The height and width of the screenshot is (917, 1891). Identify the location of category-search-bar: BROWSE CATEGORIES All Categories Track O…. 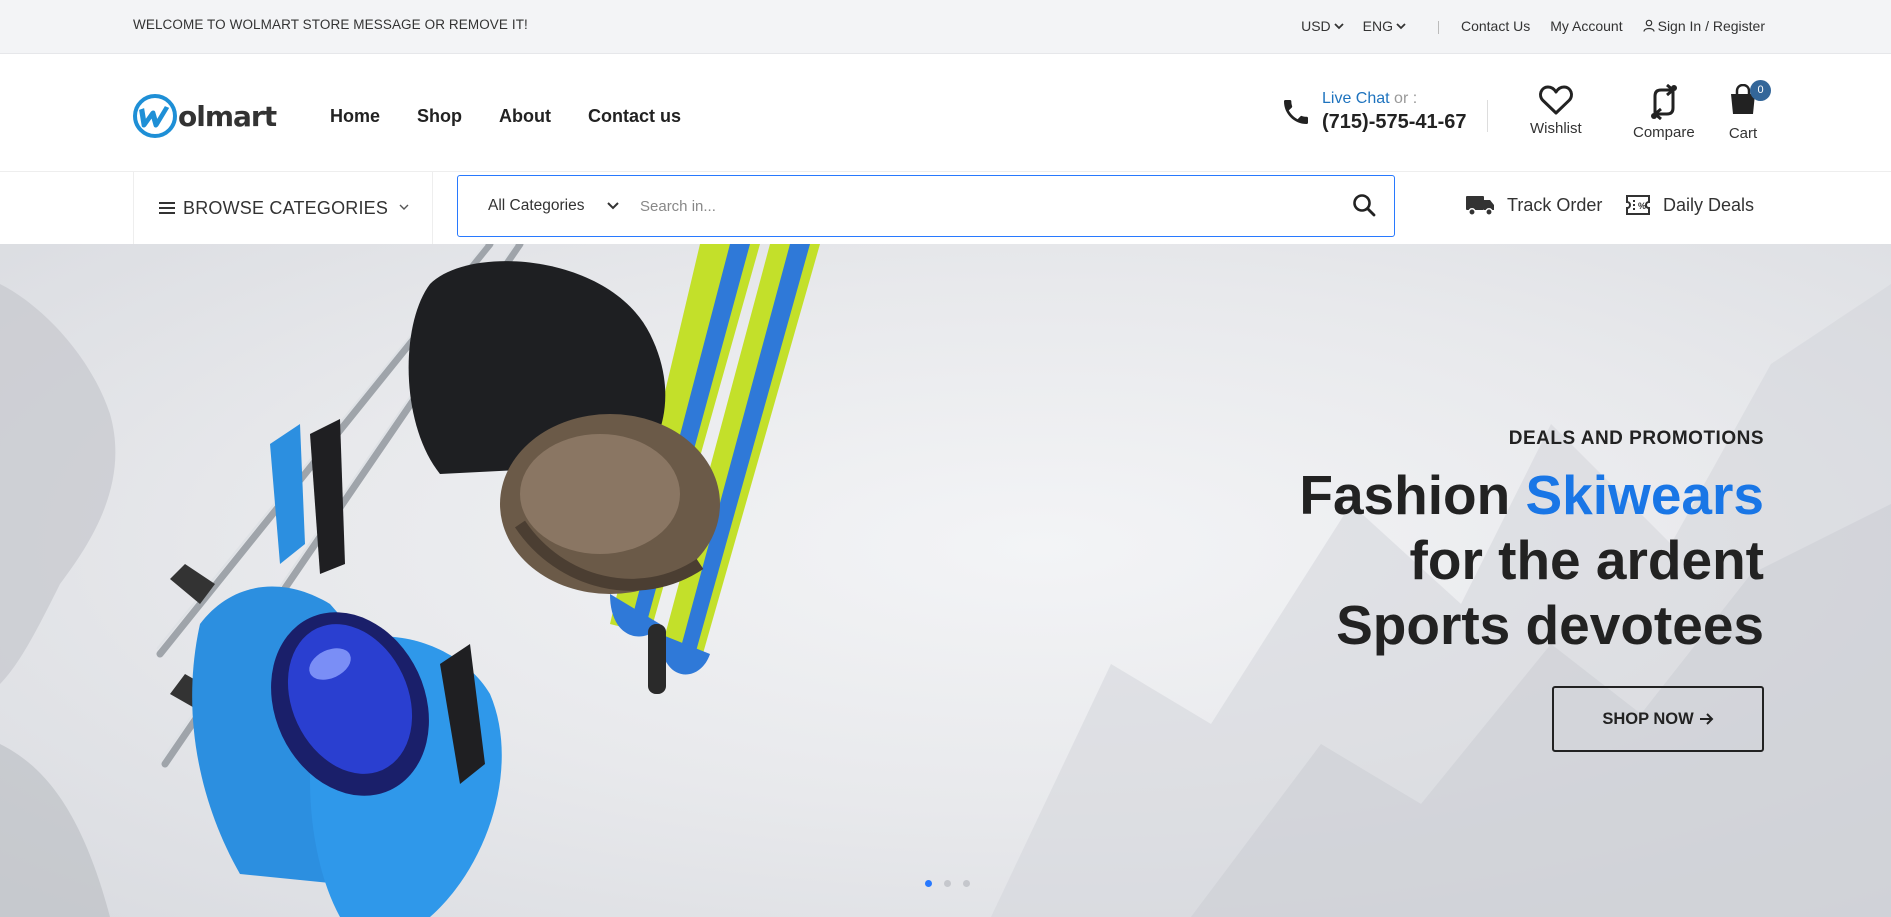
(945, 208).